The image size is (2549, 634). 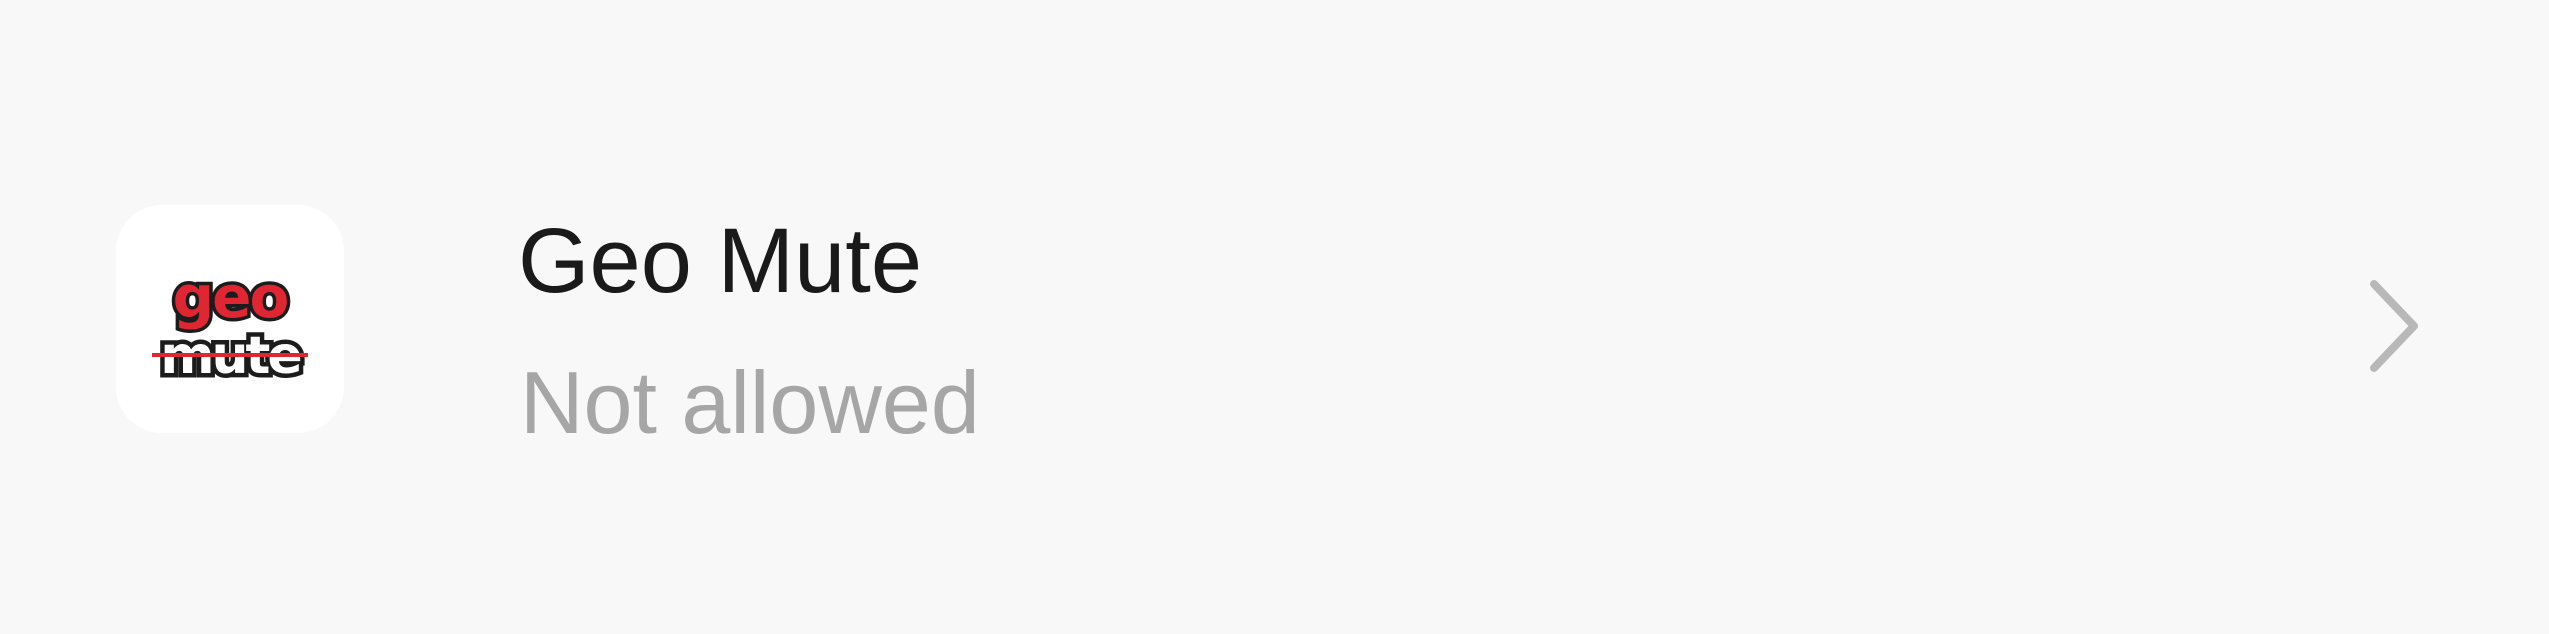 I want to click on chevron-right-icon, so click(x=2394, y=326).